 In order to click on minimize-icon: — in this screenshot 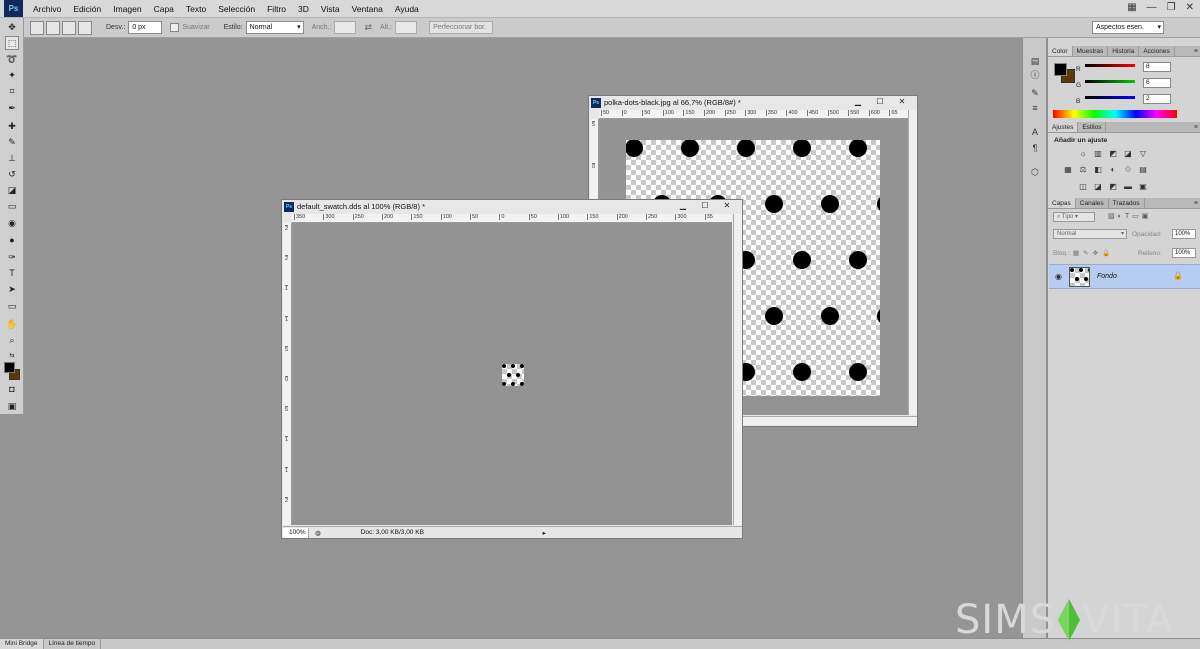, I will do `click(1152, 7)`.